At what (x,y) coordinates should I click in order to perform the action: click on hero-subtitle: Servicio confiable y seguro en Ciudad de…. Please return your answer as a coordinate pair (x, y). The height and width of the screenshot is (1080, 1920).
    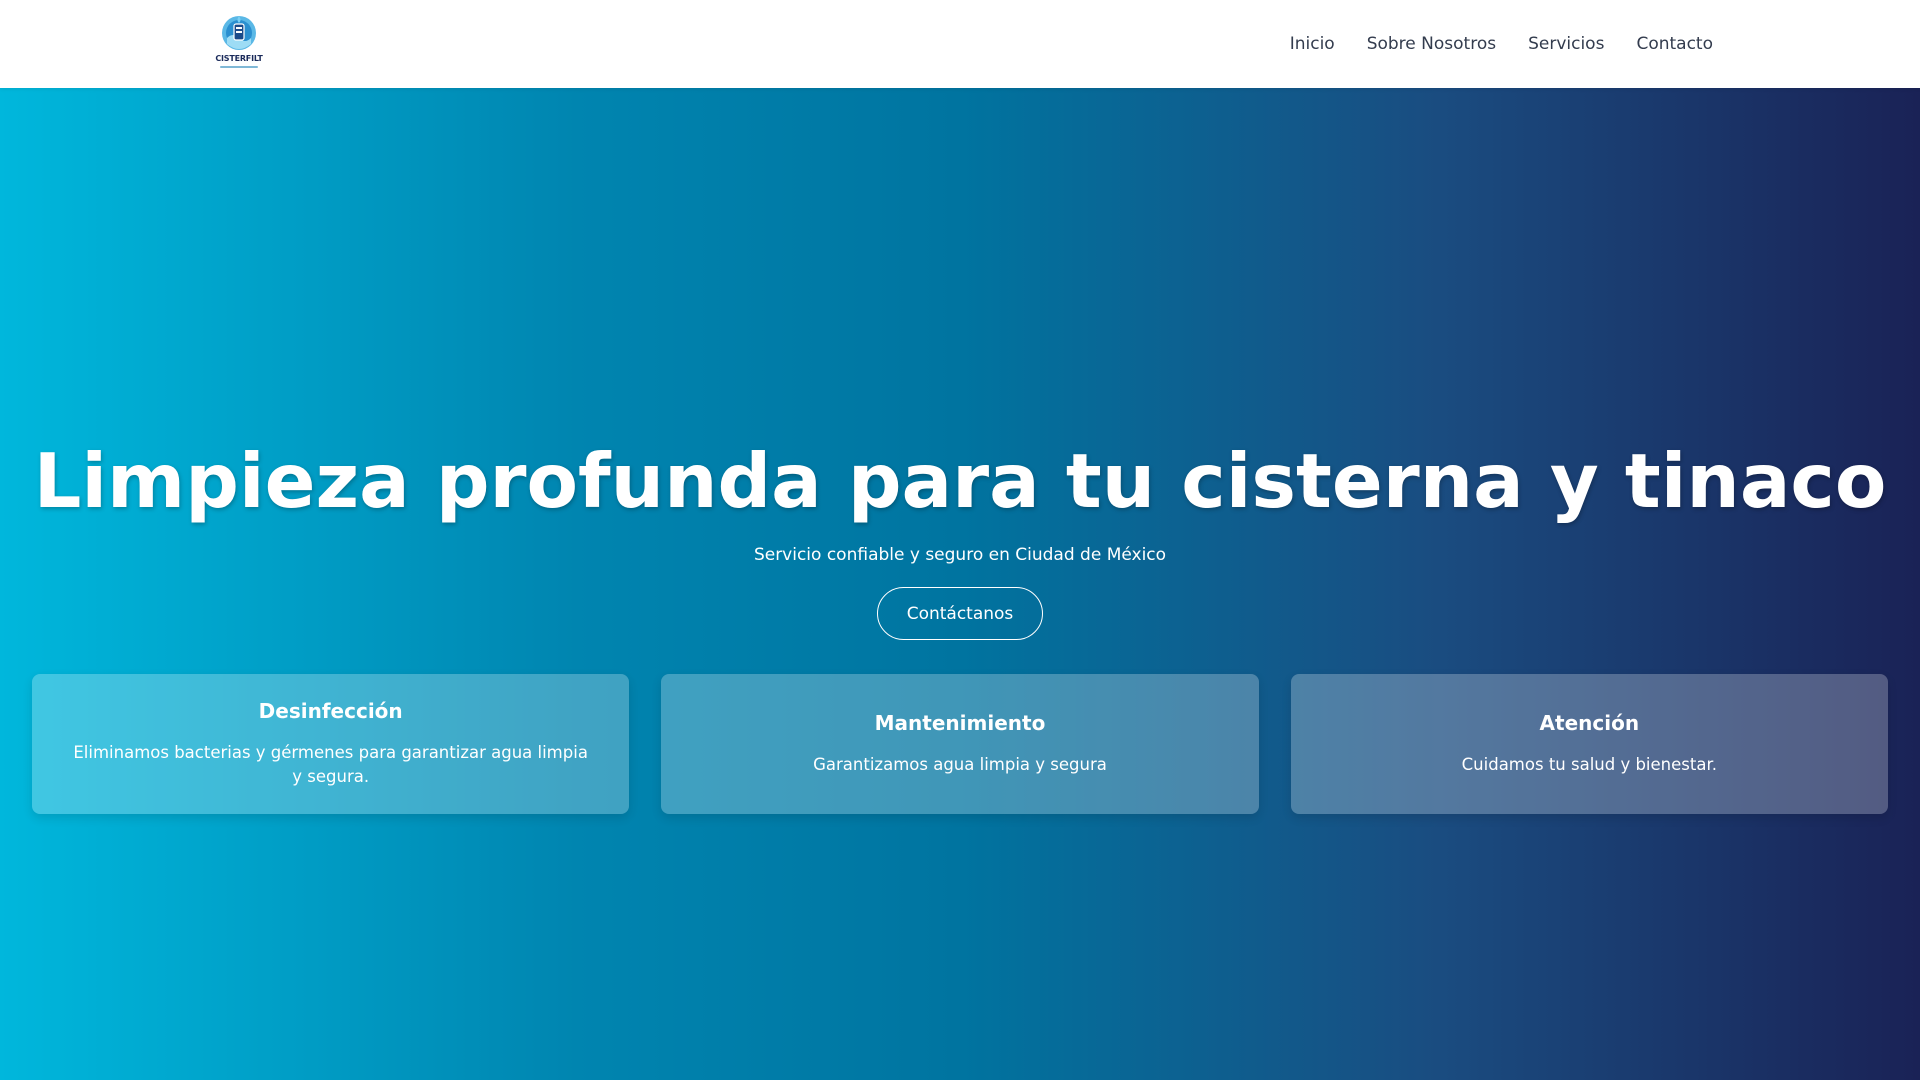
    Looking at the image, I should click on (960, 555).